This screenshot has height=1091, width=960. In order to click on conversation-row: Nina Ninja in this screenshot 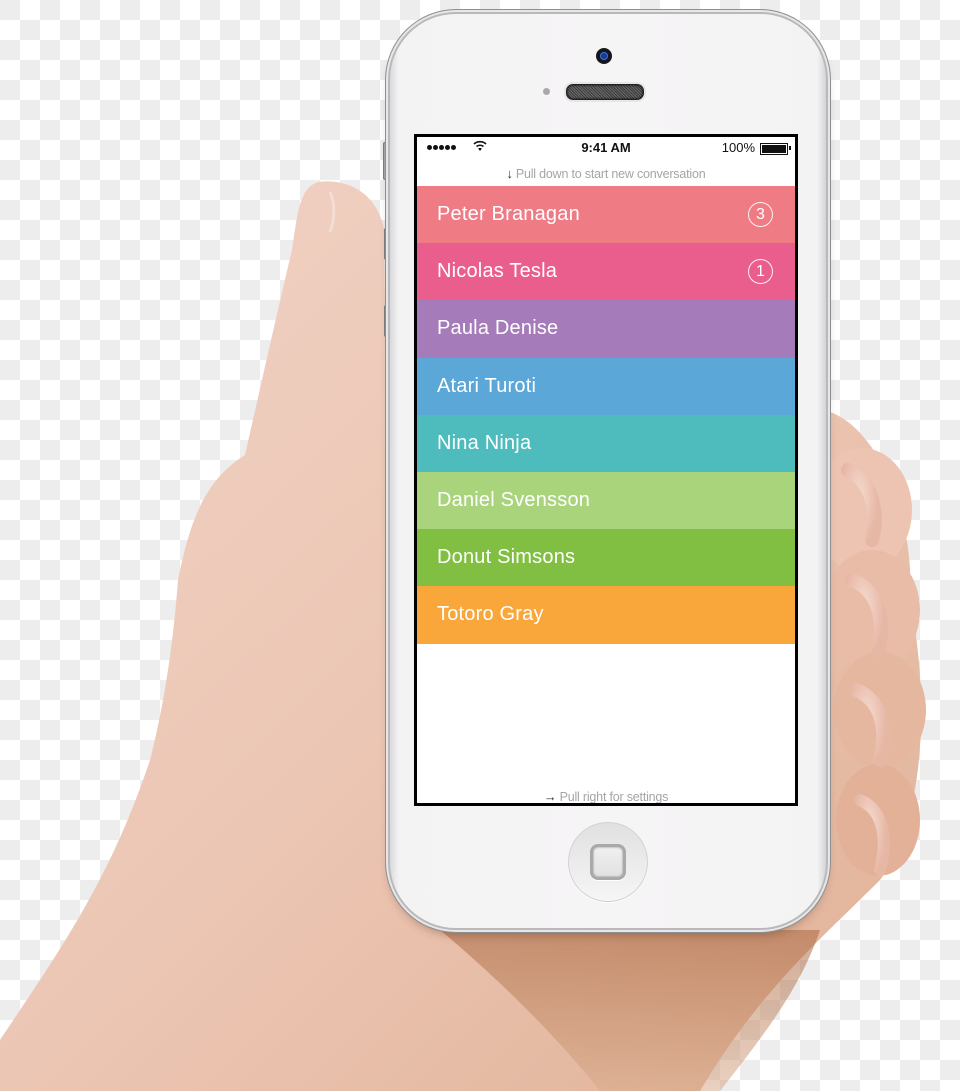, I will do `click(606, 443)`.